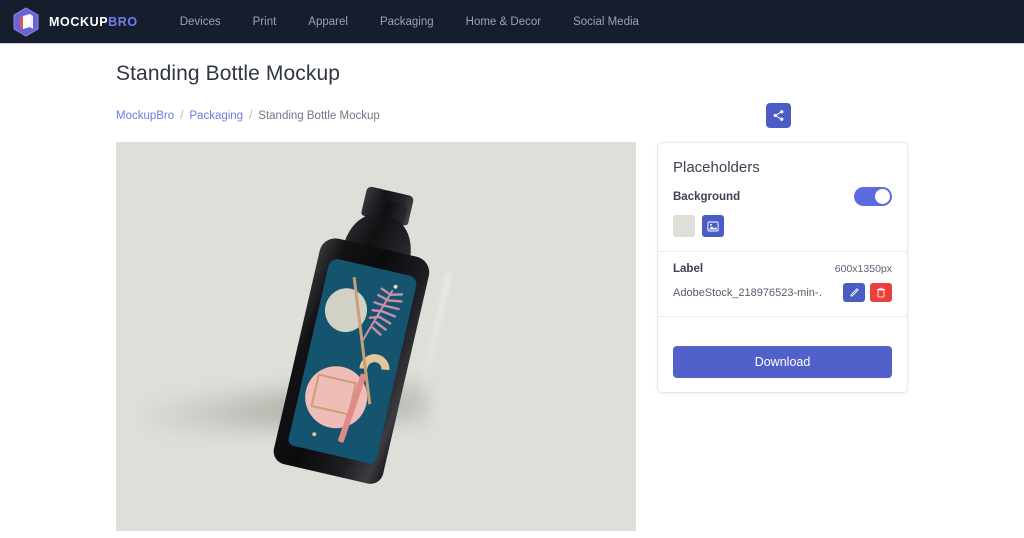  What do you see at coordinates (200, 22) in the screenshot?
I see `nav-item-devices: Devices` at bounding box center [200, 22].